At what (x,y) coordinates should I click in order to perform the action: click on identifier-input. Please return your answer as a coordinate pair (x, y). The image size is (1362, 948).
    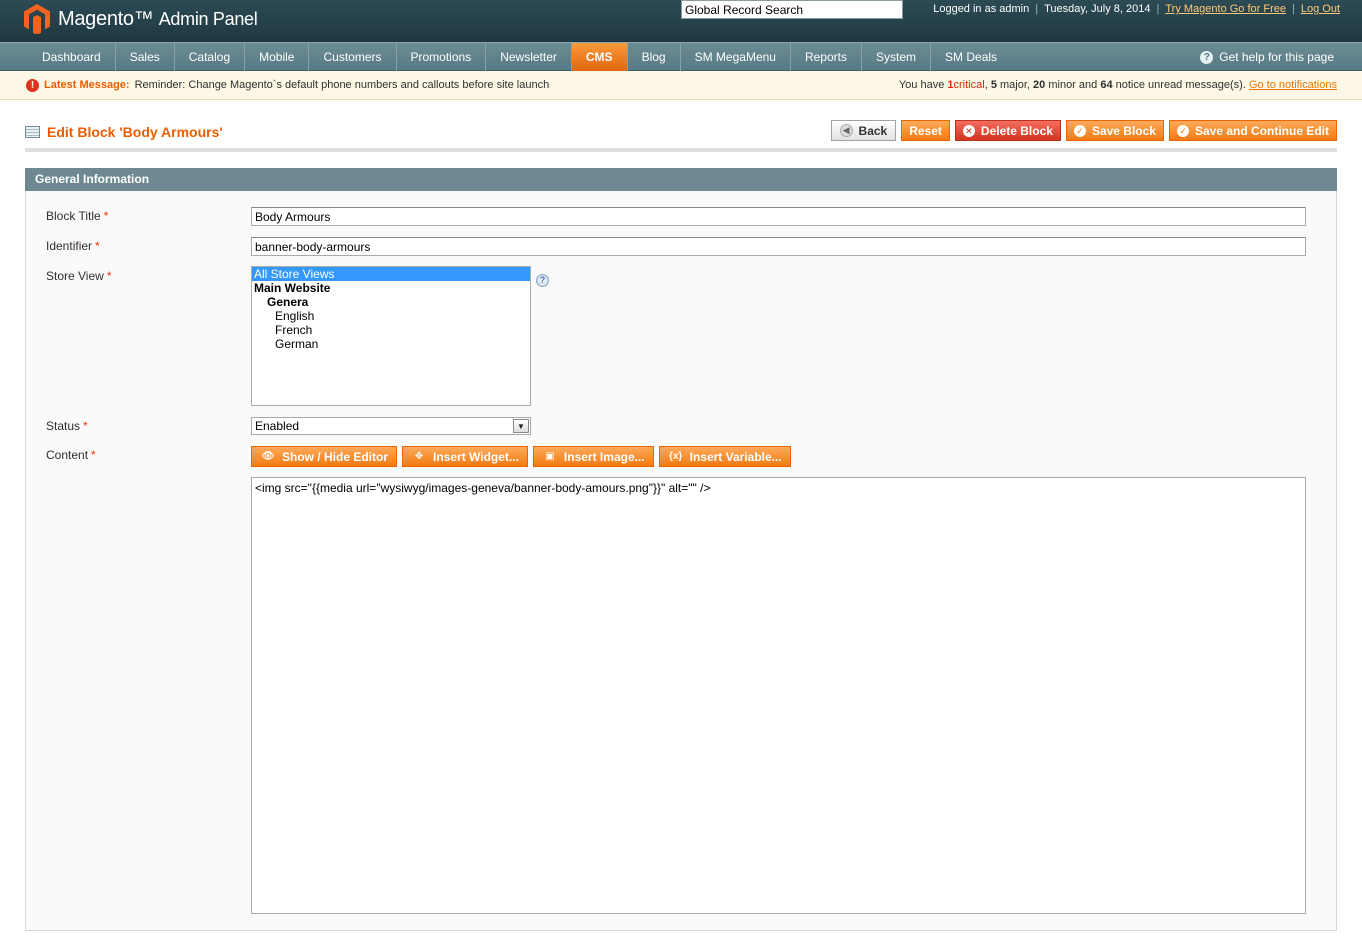
    Looking at the image, I should click on (778, 246).